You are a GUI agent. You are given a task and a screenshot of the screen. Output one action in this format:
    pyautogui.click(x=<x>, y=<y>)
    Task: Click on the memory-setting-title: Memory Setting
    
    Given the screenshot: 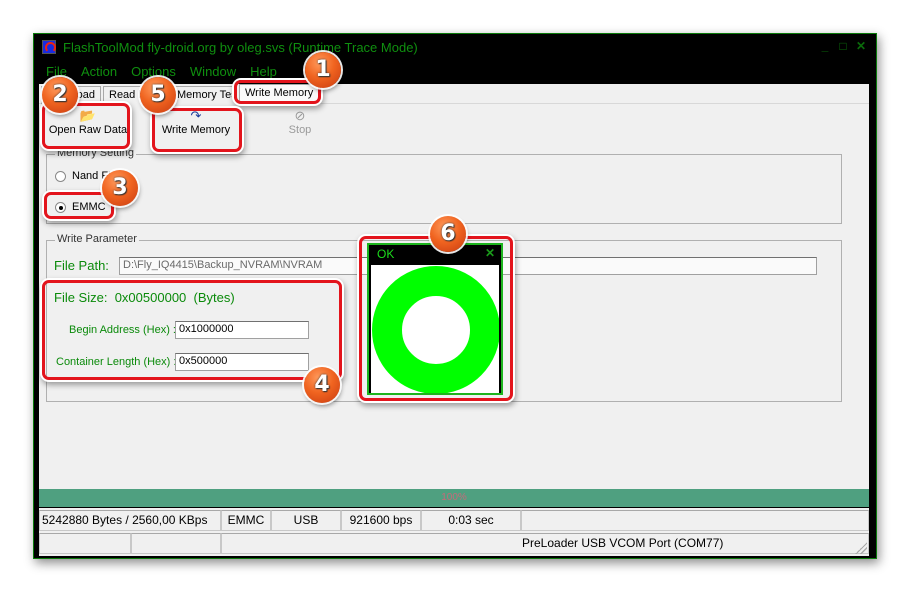 What is the action you would take?
    pyautogui.click(x=96, y=153)
    